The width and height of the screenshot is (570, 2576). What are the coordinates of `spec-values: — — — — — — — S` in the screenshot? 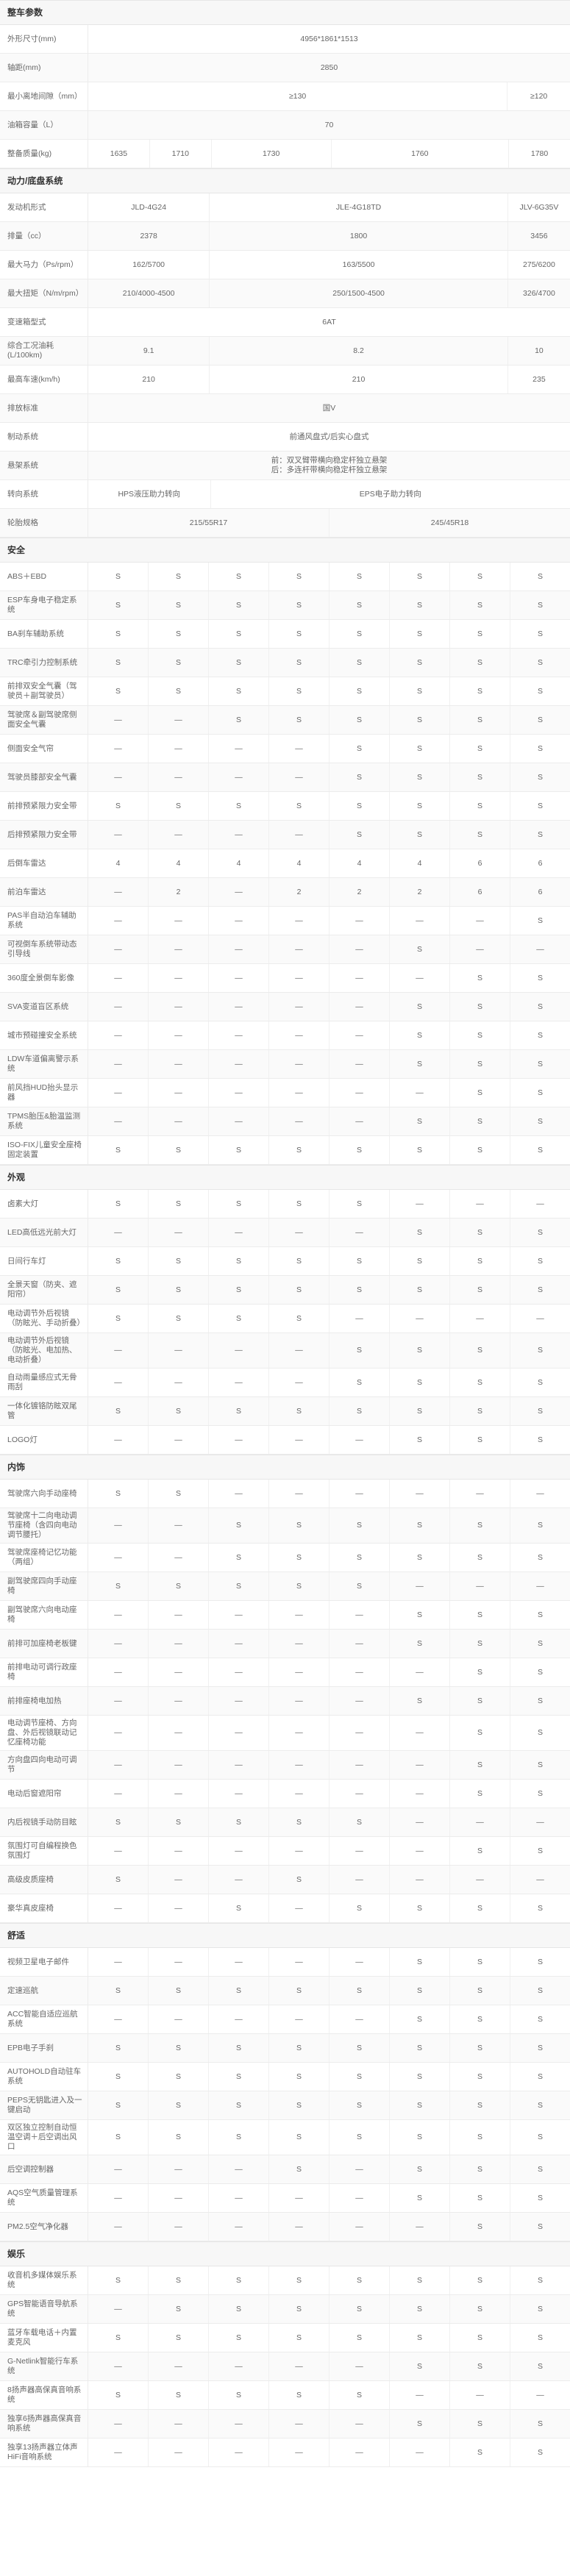 It's located at (329, 921).